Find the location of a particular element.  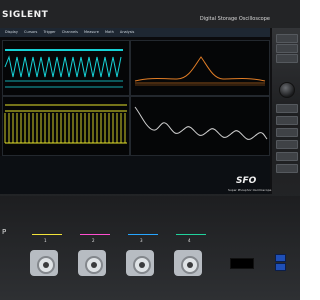

brand-logo: SIGLENT is located at coordinates (25, 15).